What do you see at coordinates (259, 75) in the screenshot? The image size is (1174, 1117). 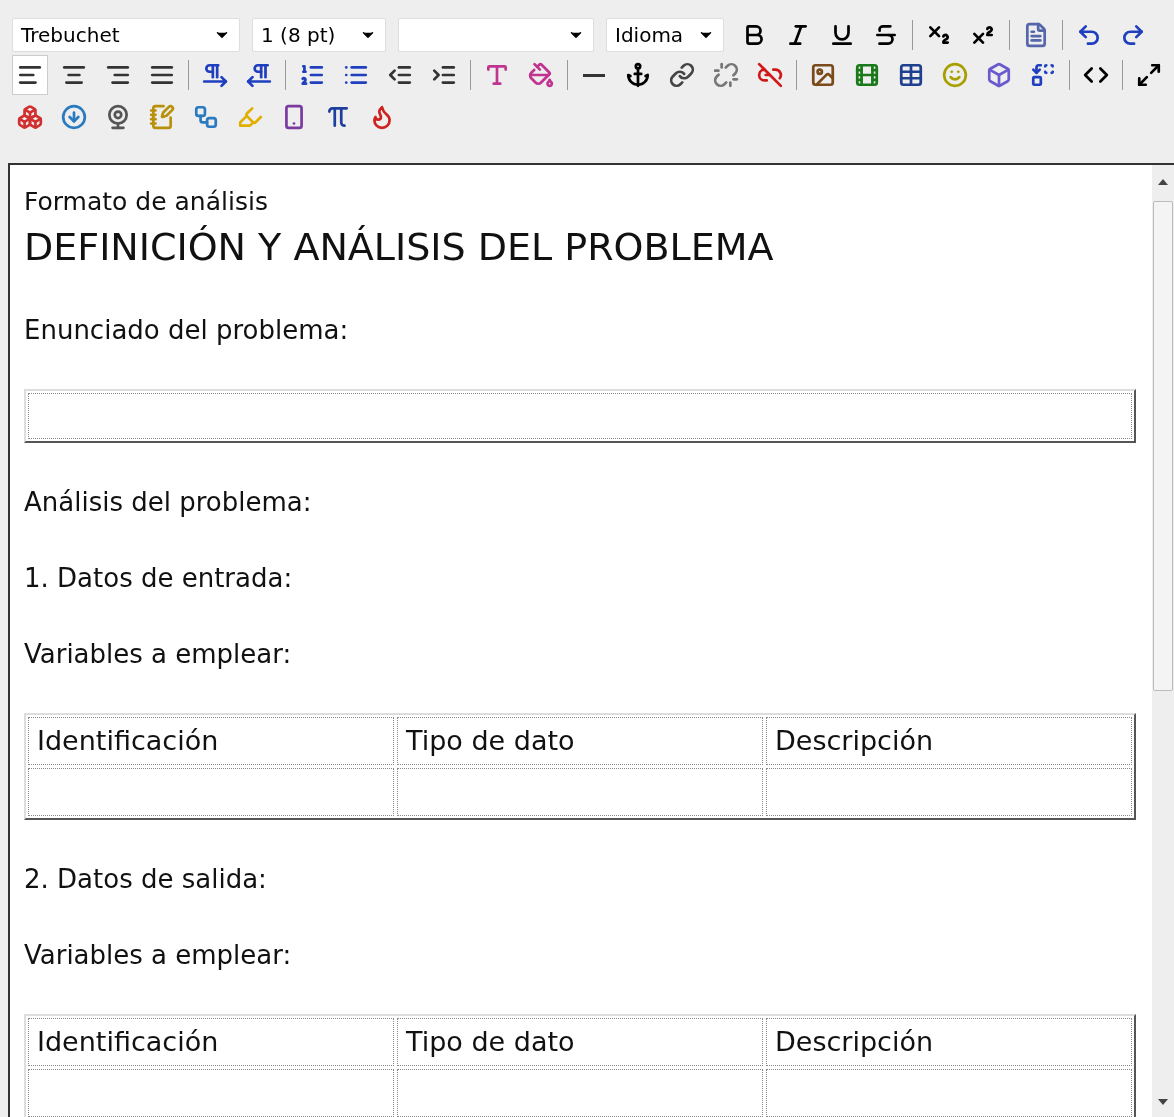 I see `pilcrow-left-icon` at bounding box center [259, 75].